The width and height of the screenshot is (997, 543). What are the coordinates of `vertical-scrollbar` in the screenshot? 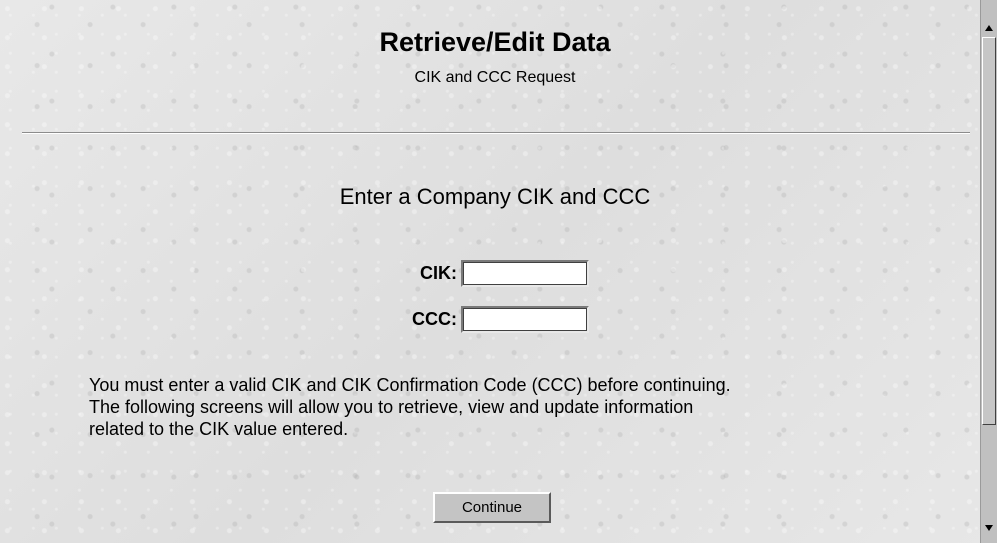 It's located at (988, 271).